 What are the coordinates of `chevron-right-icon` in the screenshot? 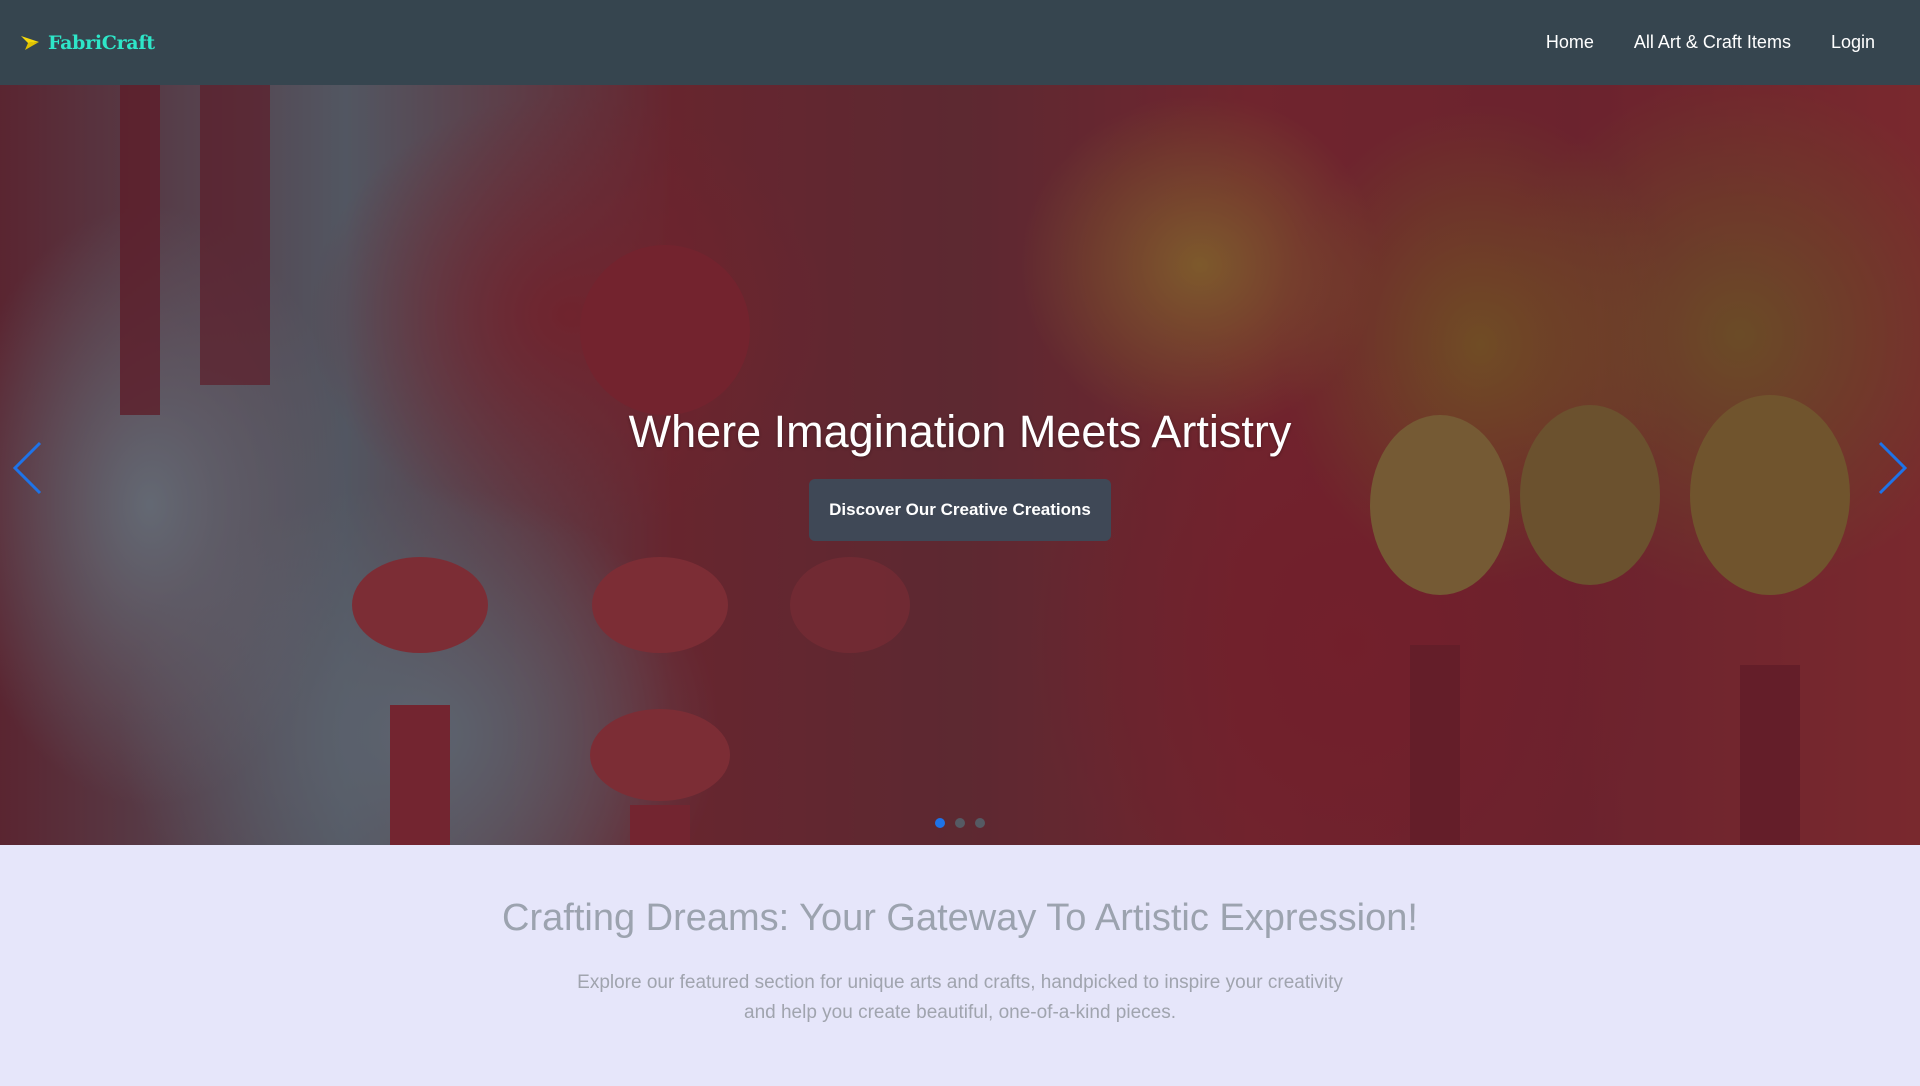 It's located at (1893, 468).